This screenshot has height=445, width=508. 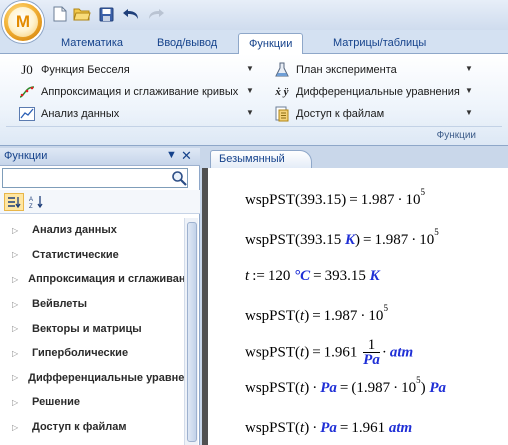 What do you see at coordinates (92, 427) in the screenshot?
I see `list-item: ▷ Доступ к файлам` at bounding box center [92, 427].